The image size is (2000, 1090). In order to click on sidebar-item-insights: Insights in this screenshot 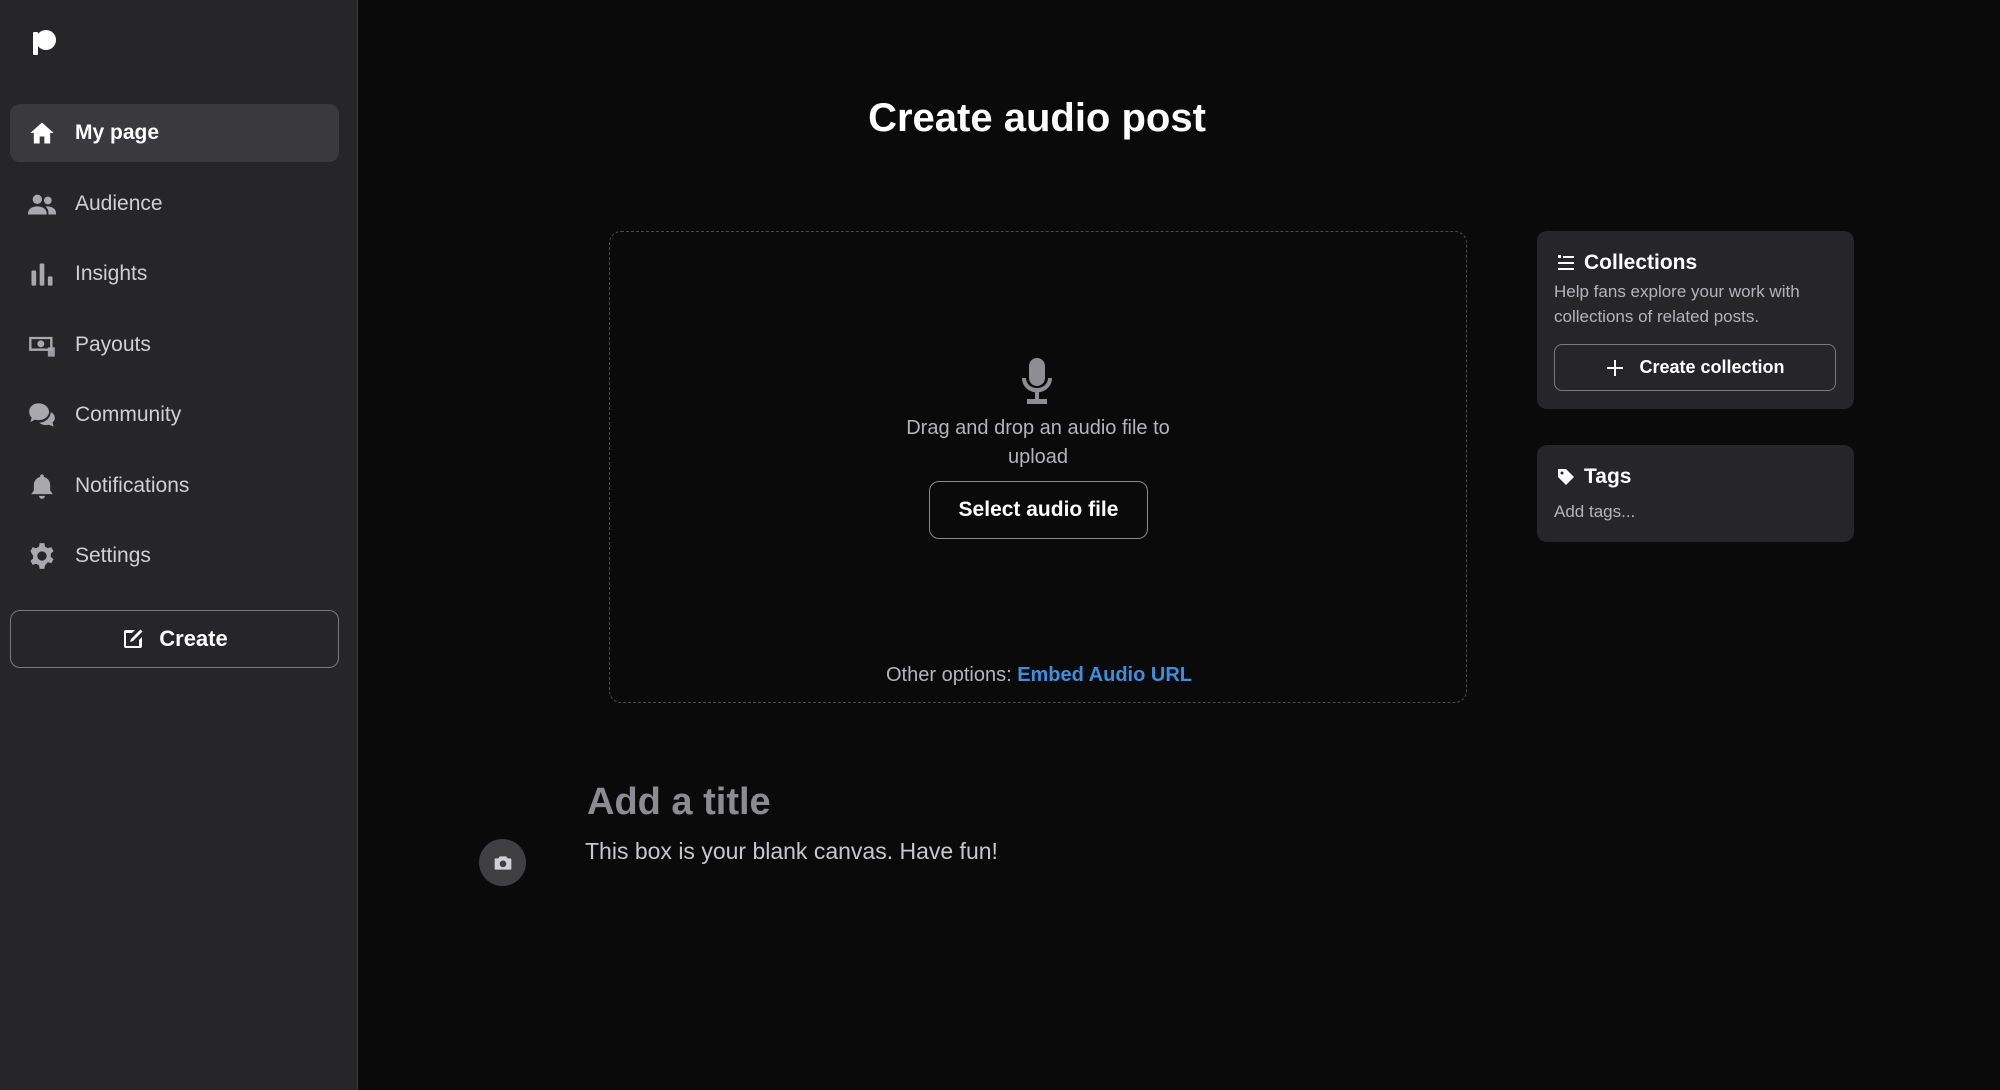, I will do `click(174, 274)`.